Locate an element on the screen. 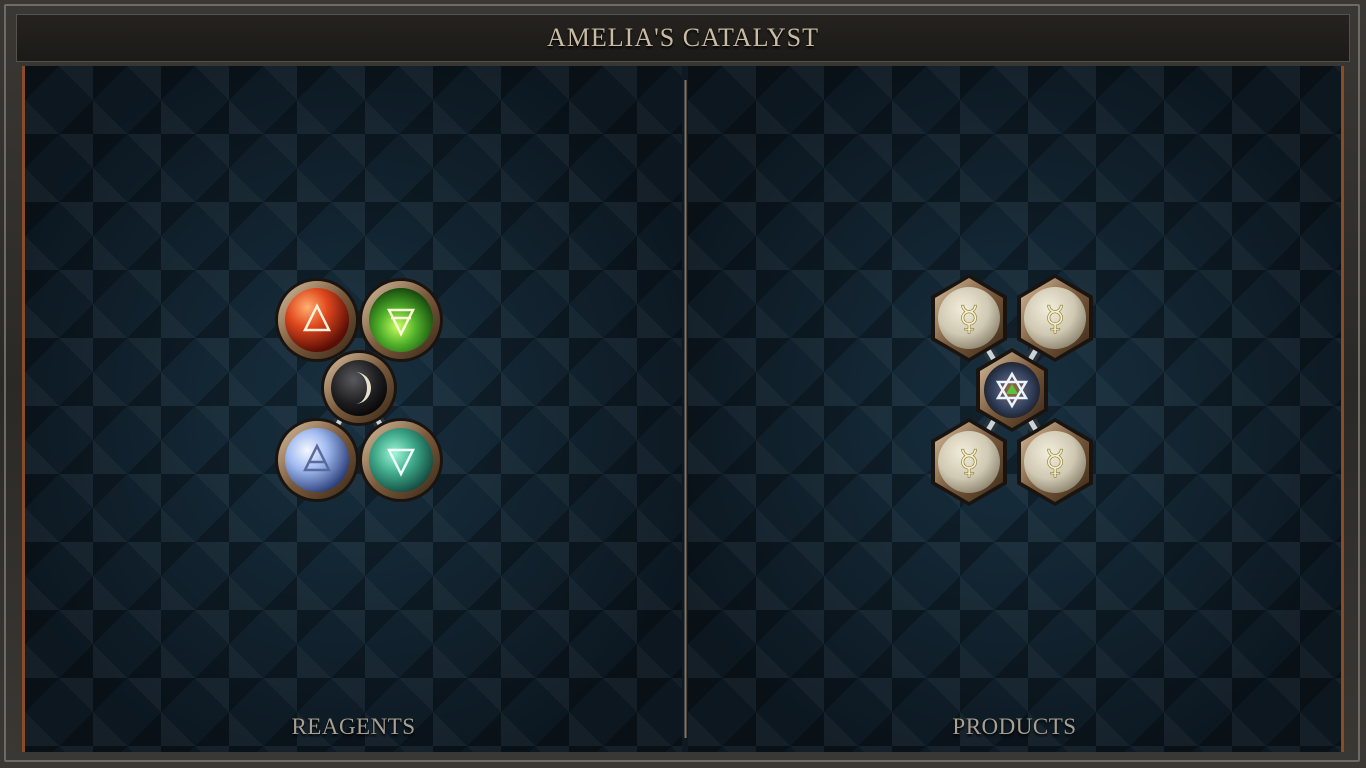 The height and width of the screenshot is (768, 1366). mercury-orb-2: ☿ is located at coordinates (1055, 318).